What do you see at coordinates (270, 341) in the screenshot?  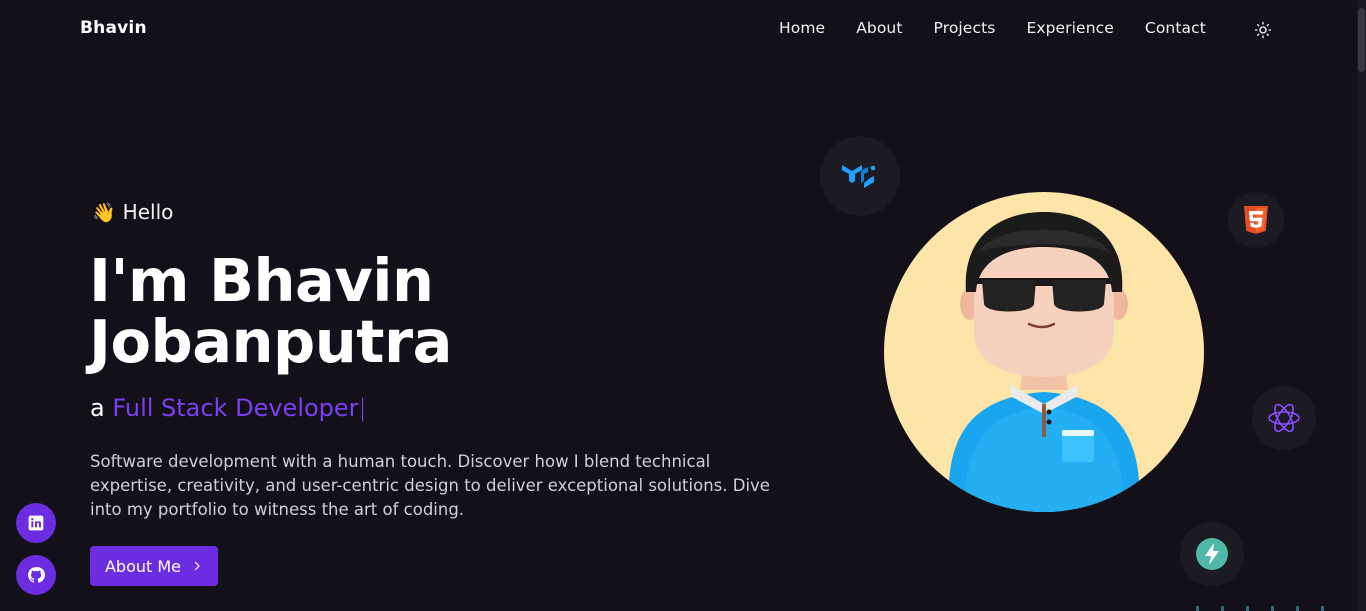 I see `hero-title-line2: Jobanputra` at bounding box center [270, 341].